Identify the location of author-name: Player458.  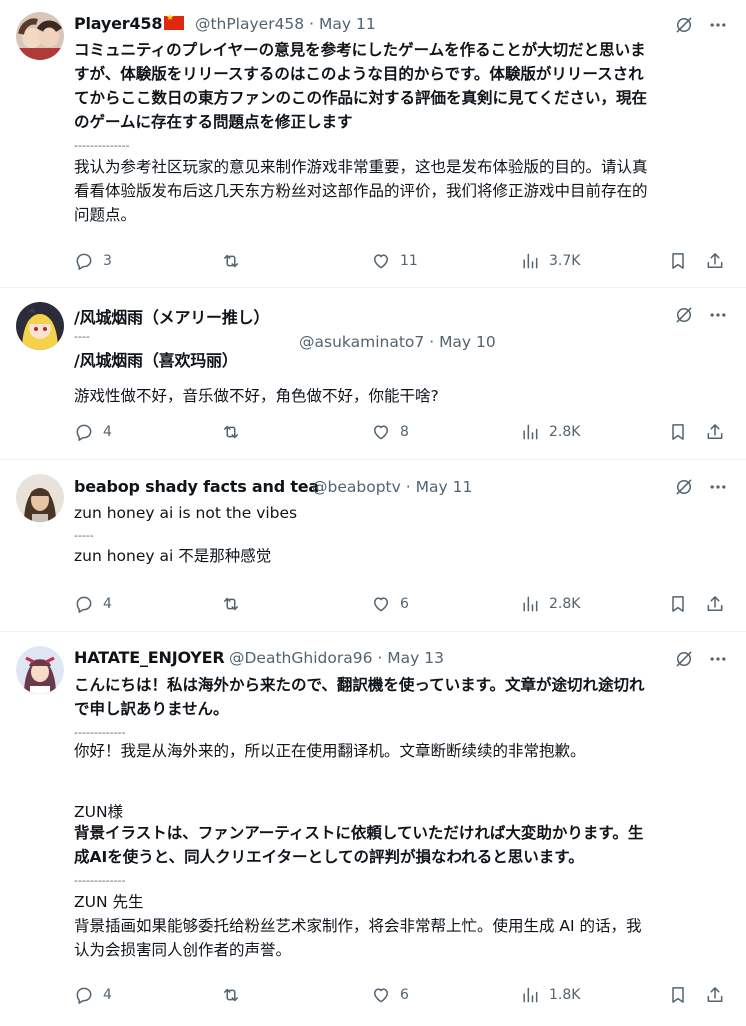
(118, 23).